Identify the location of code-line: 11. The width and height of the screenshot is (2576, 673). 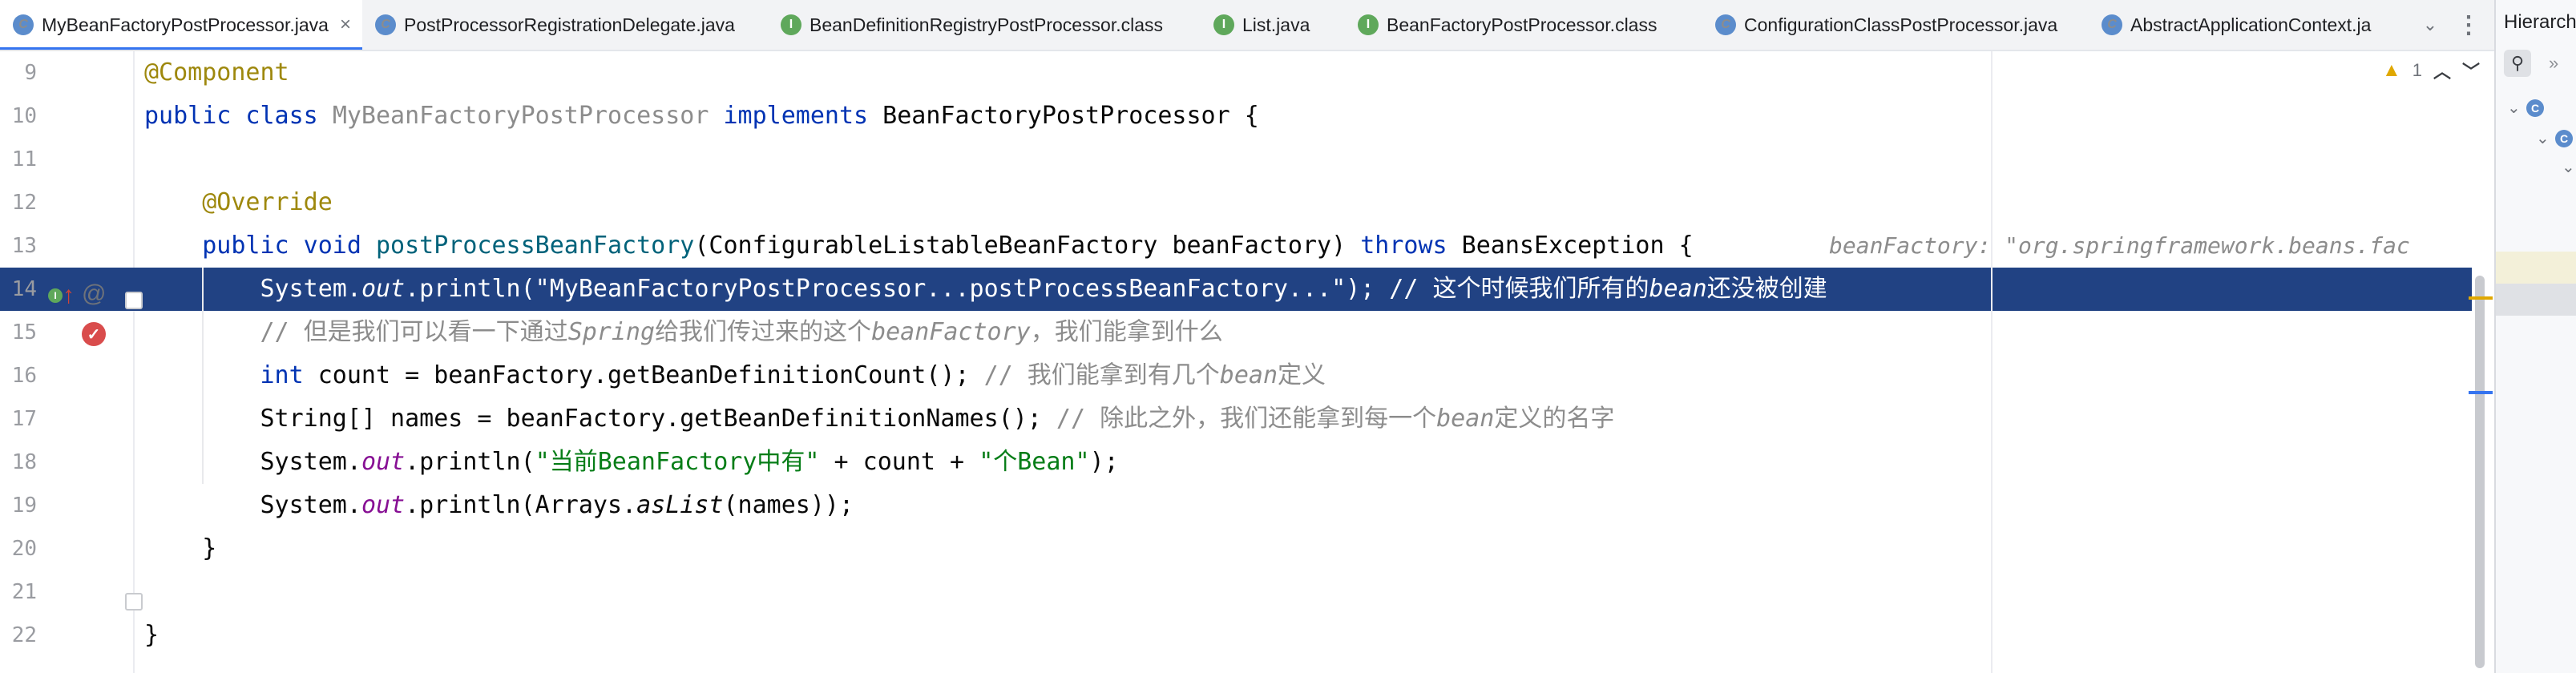
(1247, 159).